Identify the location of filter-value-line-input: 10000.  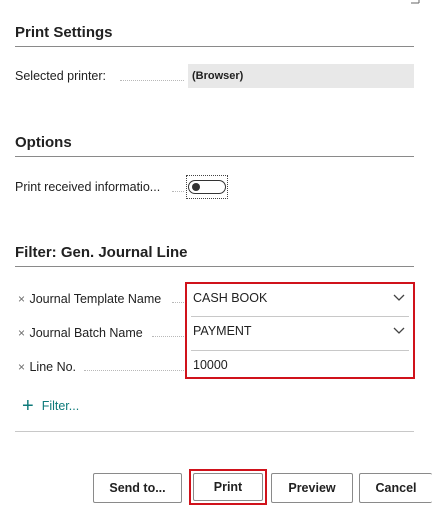
(300, 364).